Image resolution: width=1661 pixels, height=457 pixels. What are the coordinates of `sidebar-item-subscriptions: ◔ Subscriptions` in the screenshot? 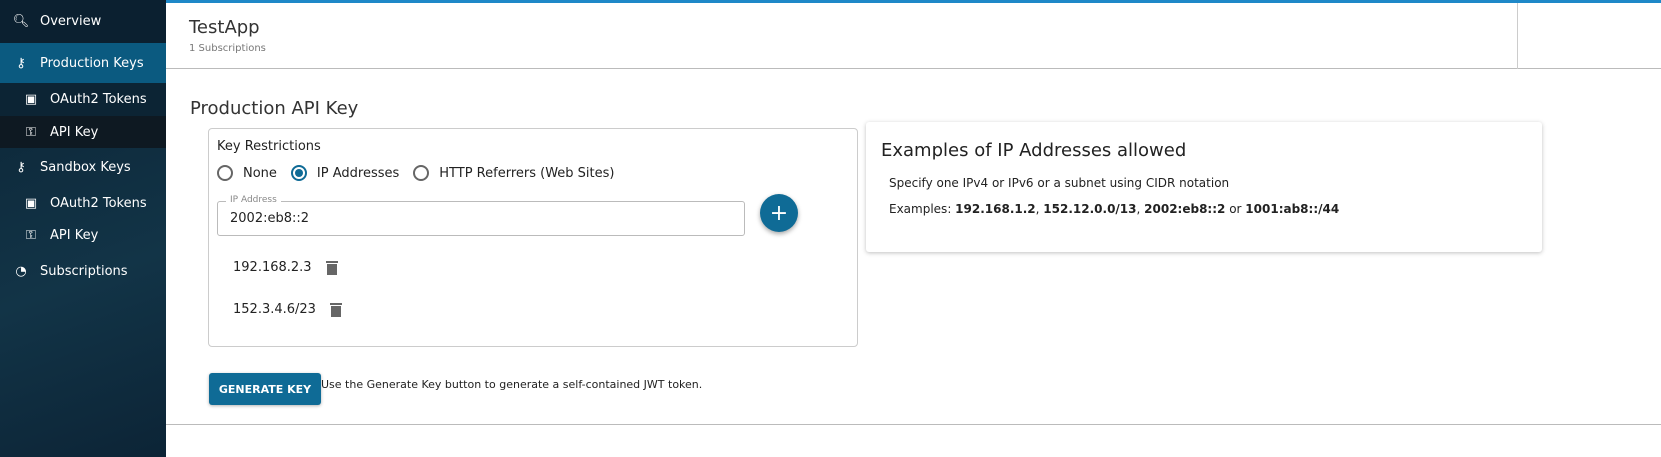 It's located at (83, 271).